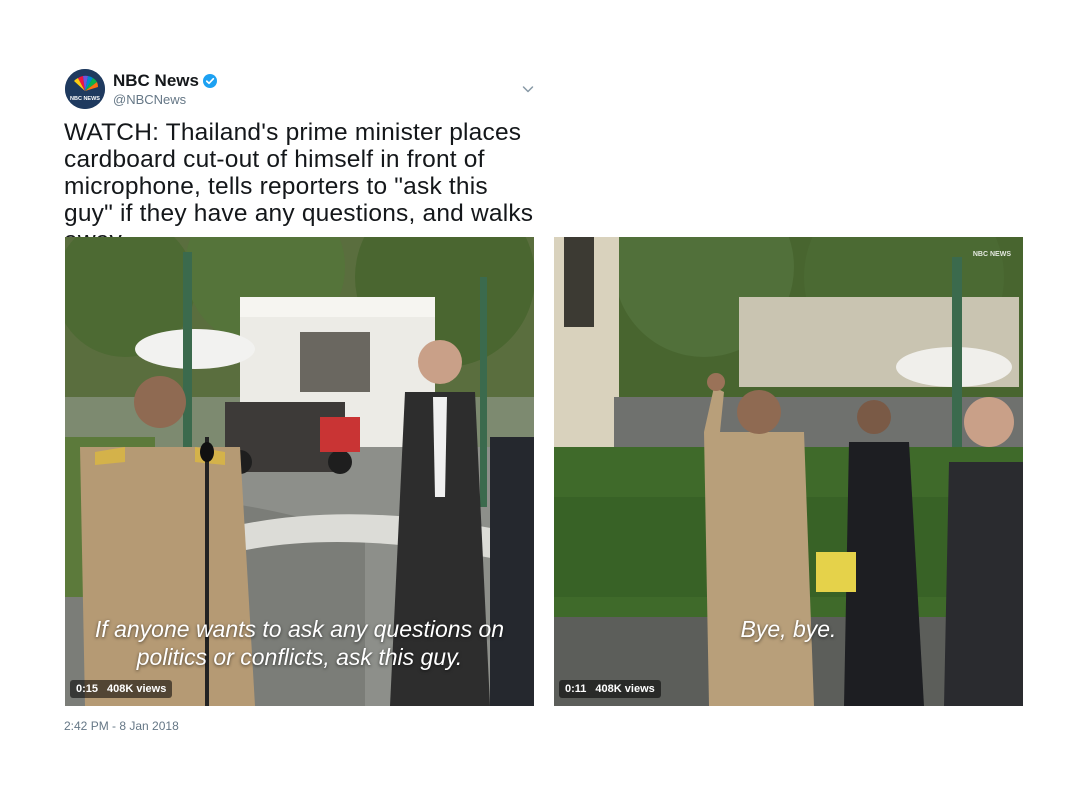 Image resolution: width=1090 pixels, height=800 pixels. What do you see at coordinates (85, 99) in the screenshot?
I see `logo-text: NBC NEWS` at bounding box center [85, 99].